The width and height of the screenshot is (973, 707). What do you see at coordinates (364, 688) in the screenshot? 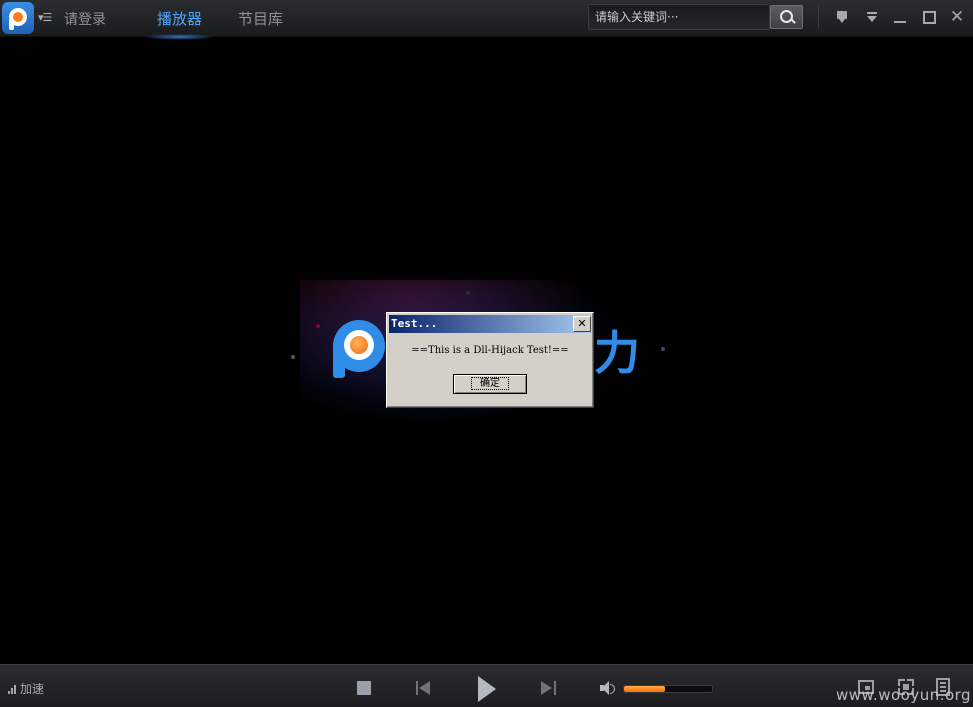
I see `stop-button` at bounding box center [364, 688].